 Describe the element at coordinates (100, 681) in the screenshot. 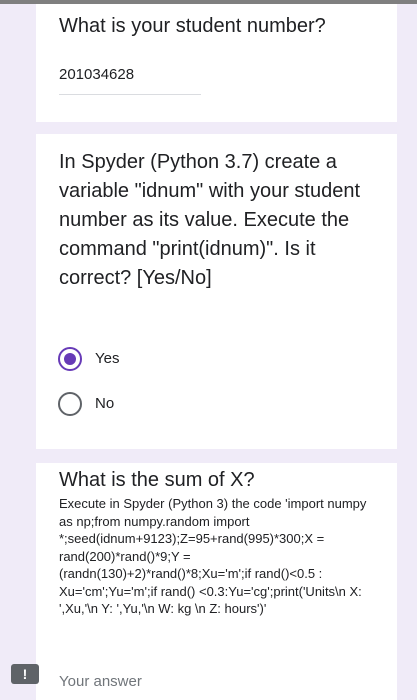

I see `your-answer-input: Your answer` at that location.